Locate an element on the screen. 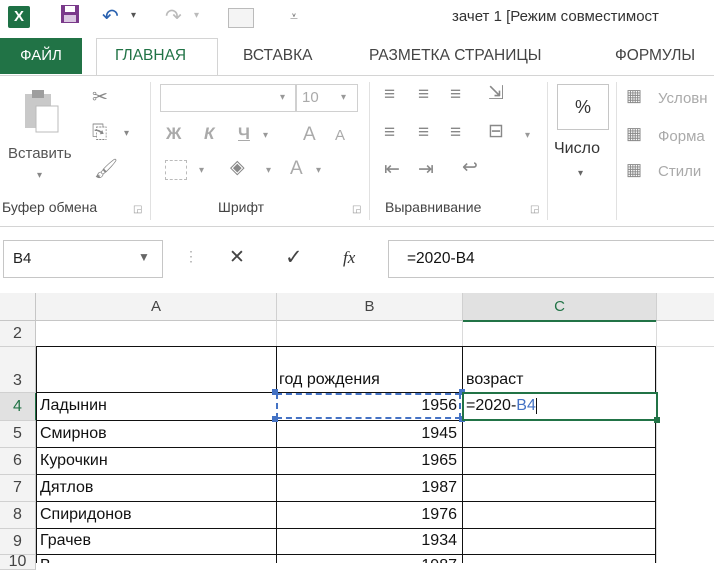 The image size is (714, 570). paste-icon is located at coordinates (41, 113).